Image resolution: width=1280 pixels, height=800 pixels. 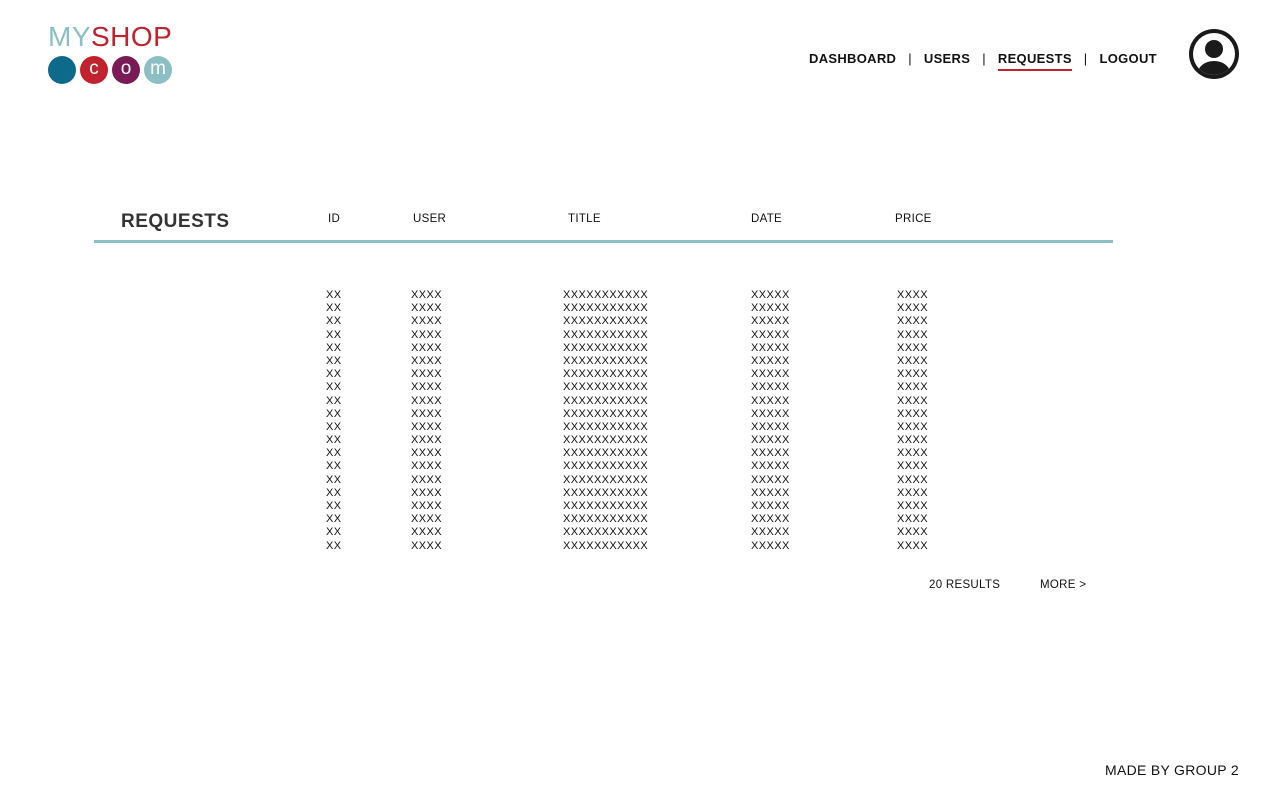 What do you see at coordinates (852, 60) in the screenshot?
I see `nav-dashboard: DASHBOARD` at bounding box center [852, 60].